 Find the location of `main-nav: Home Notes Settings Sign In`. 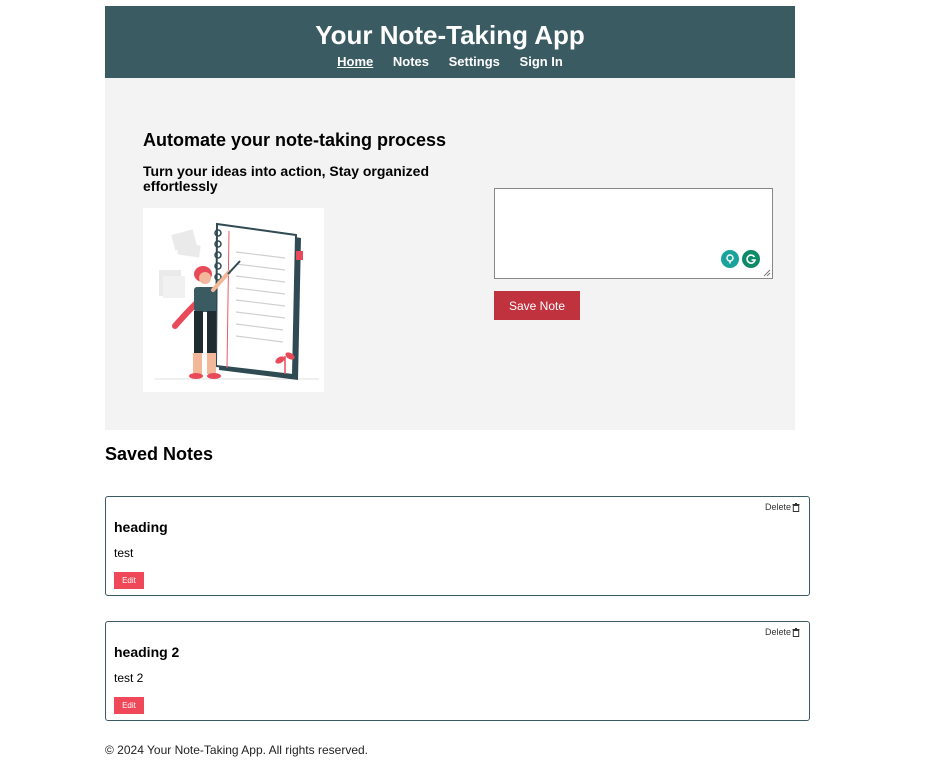

main-nav: Home Notes Settings Sign In is located at coordinates (450, 61).